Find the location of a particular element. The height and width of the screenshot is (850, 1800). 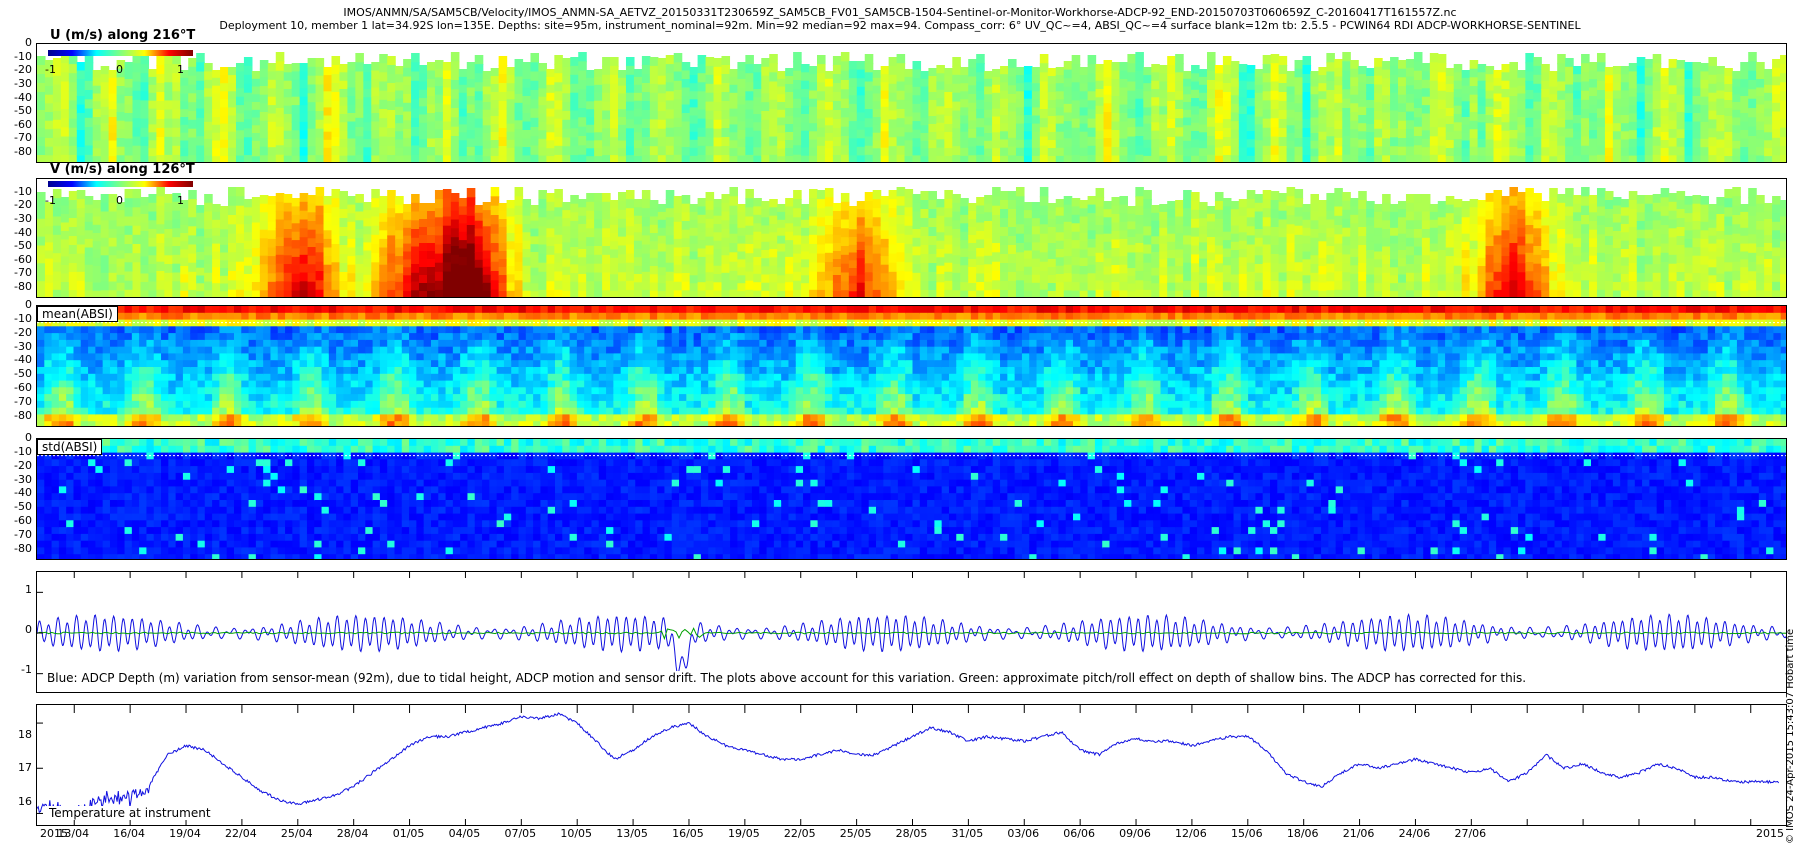

v-velocity-panel is located at coordinates (911, 238).